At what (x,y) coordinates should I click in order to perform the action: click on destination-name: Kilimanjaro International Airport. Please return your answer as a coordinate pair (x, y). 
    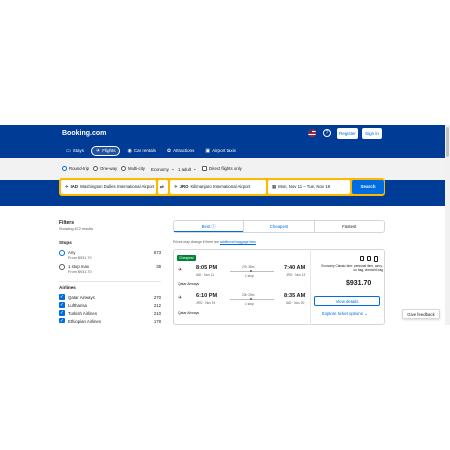
    Looking at the image, I should click on (220, 186).